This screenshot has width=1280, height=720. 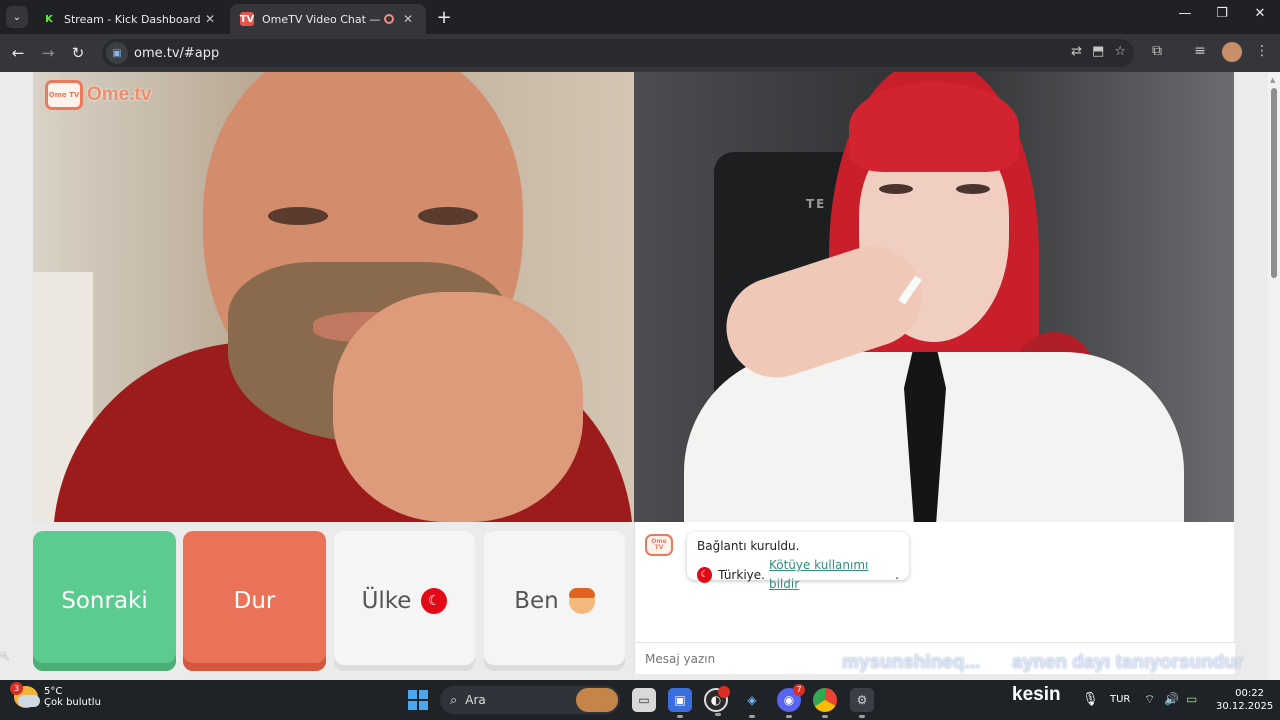 I want to click on mouse-cursor-icon: ↖, so click(x=5, y=656).